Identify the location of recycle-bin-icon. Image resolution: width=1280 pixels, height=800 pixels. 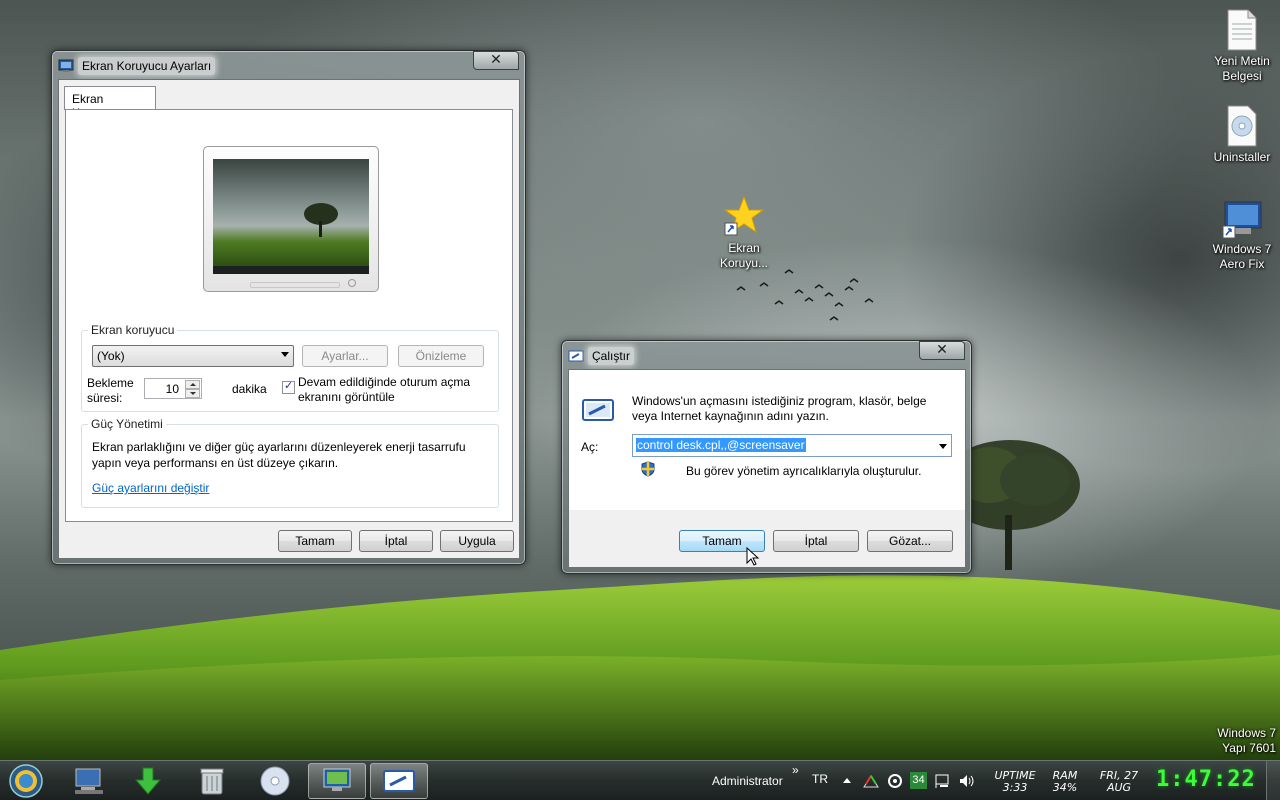
(212, 781).